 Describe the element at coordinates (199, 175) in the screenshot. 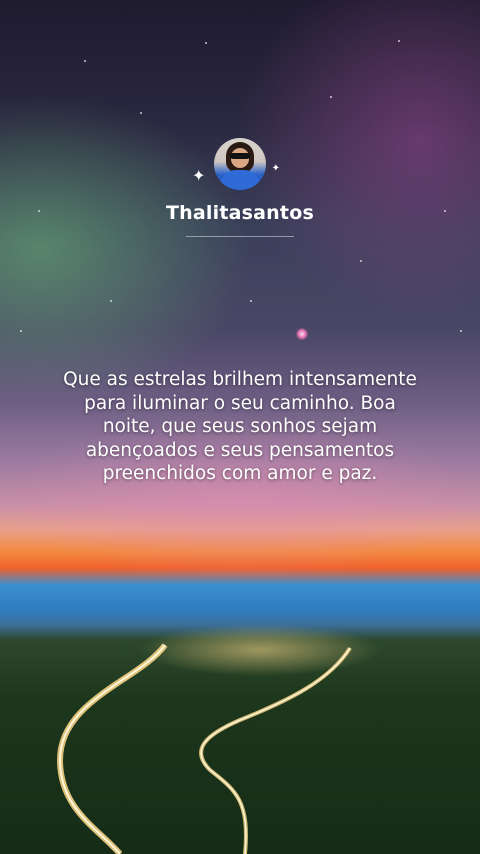

I see `sparkle-icon: ✦` at that location.